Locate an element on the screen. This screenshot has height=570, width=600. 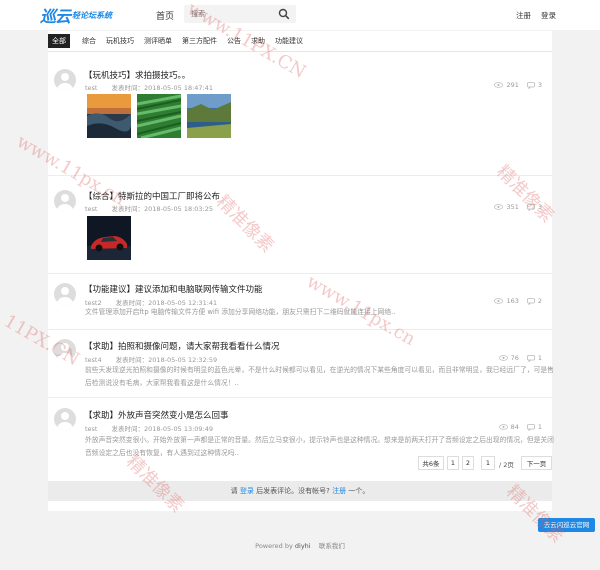
logo-subtitle: 轻论坛系统 is located at coordinates (92, 14).